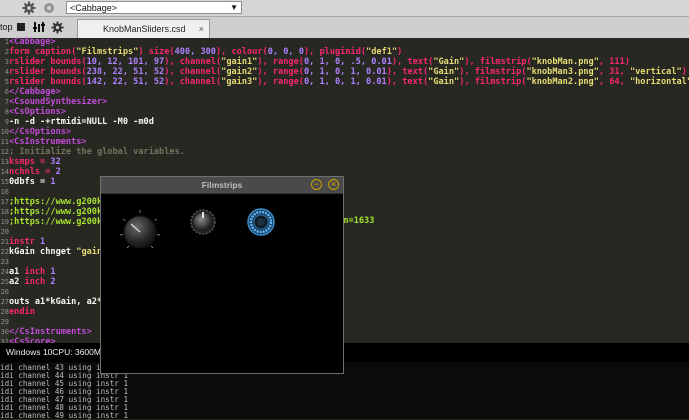  Describe the element at coordinates (412, 62) in the screenshot. I see `code-token: ), text(` at that location.